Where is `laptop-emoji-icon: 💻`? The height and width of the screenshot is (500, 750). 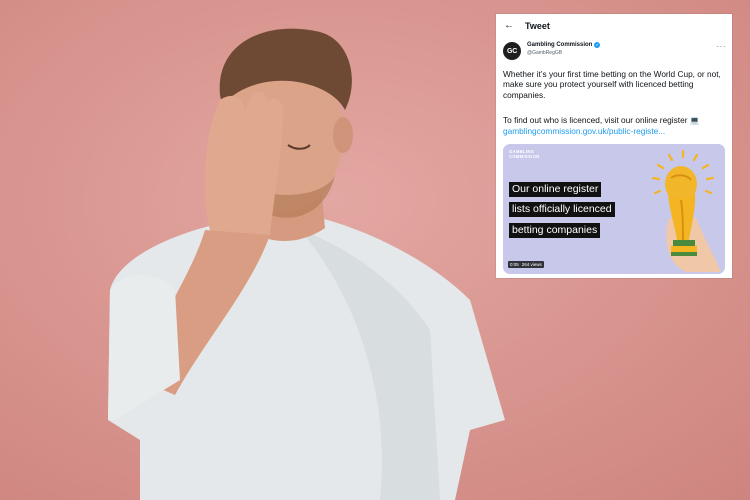
laptop-emoji-icon: 💻 is located at coordinates (694, 120).